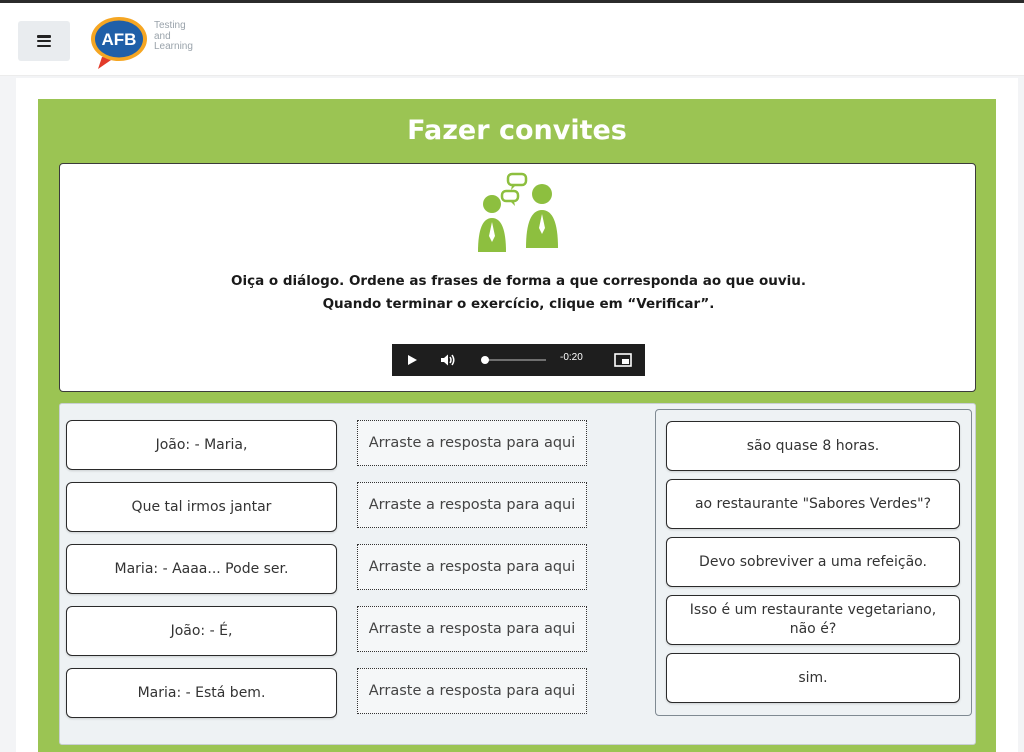 The height and width of the screenshot is (752, 1024). I want to click on answer-card: sim., so click(813, 678).